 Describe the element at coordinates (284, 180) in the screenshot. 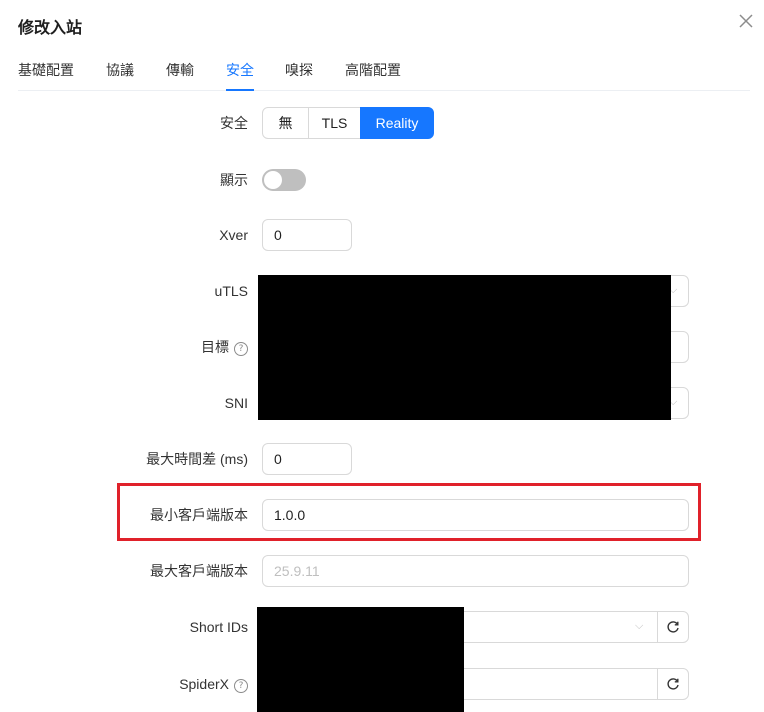

I see `show-toggle` at that location.